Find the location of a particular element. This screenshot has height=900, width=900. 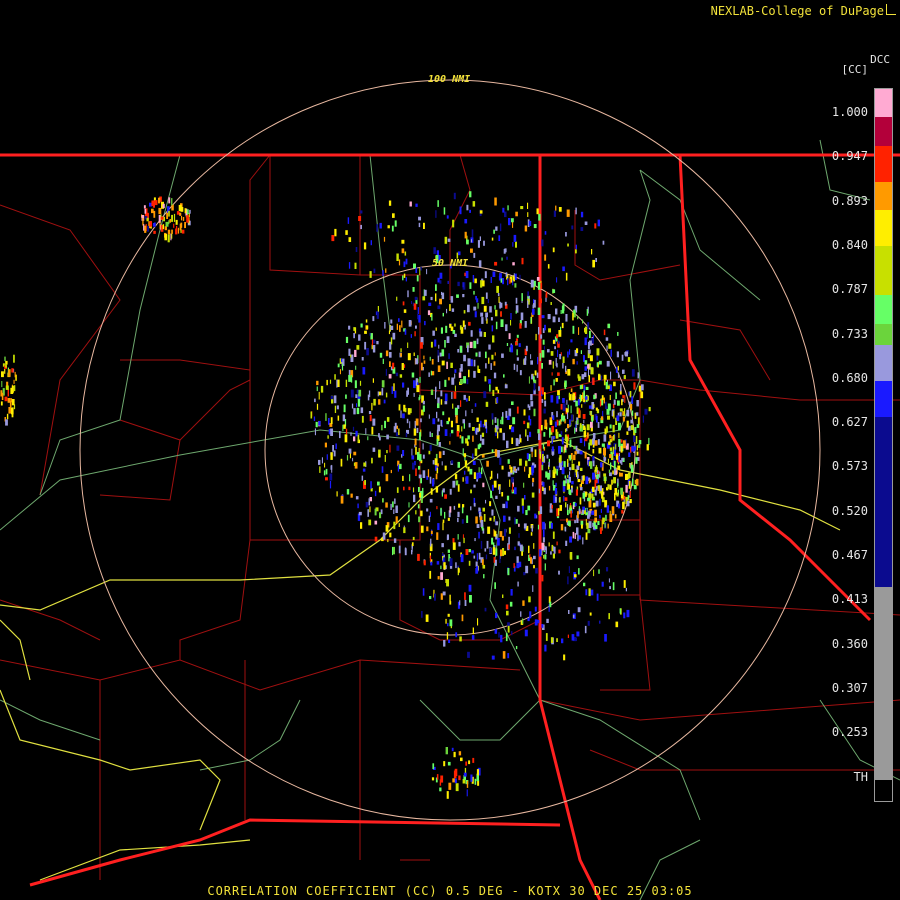

scale-tick-label: 0.787 is located at coordinates (849, 289).